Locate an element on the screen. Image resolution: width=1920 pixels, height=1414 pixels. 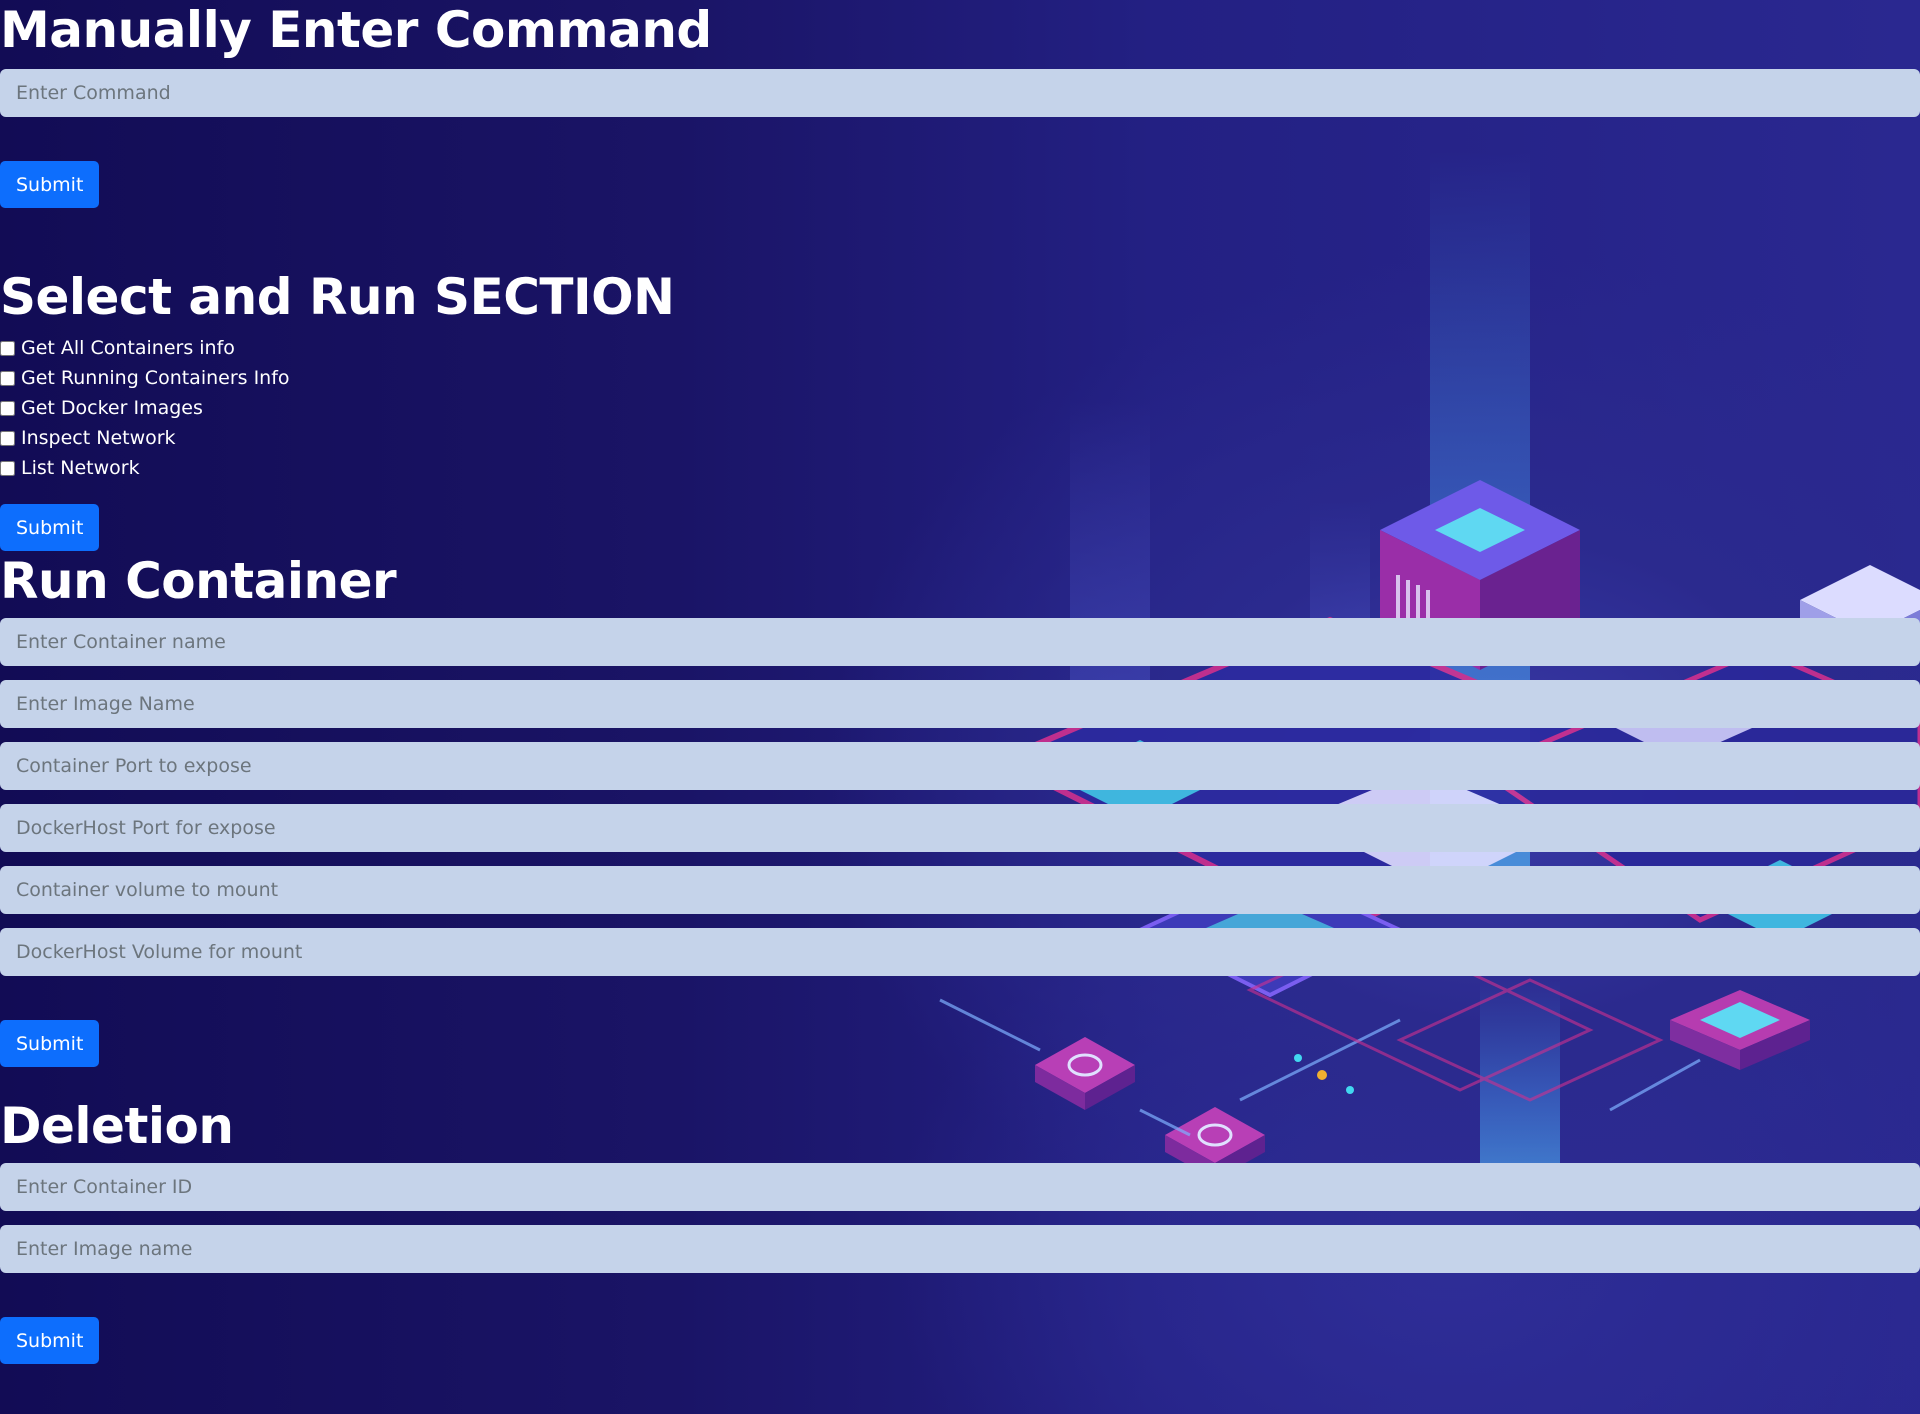
delete-image-name-input is located at coordinates (960, 1249).